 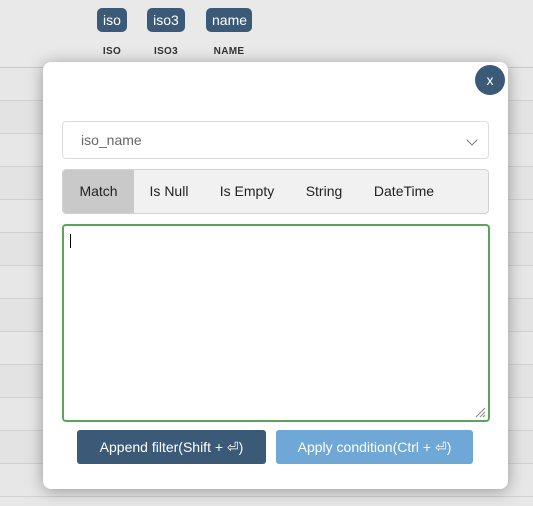 I want to click on resize-grip-icon, so click(x=480, y=412).